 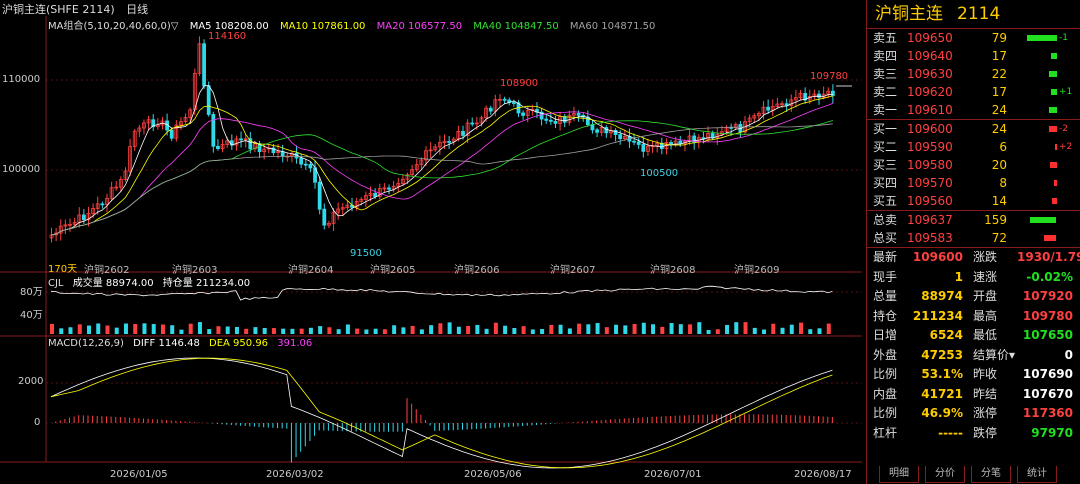 I want to click on quote-row: 日增 6524 最低 107650, so click(x=973, y=336).